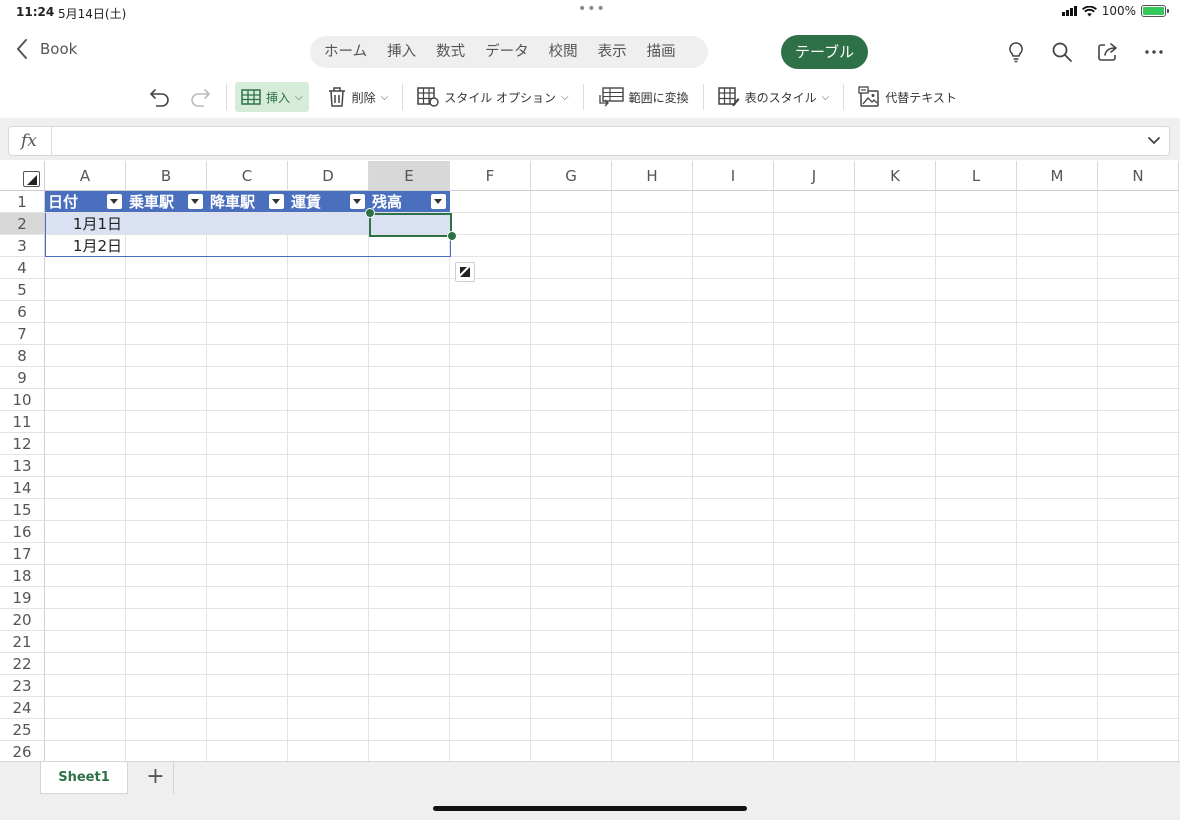  What do you see at coordinates (401, 52) in the screenshot?
I see `tab-insert: 挿入` at bounding box center [401, 52].